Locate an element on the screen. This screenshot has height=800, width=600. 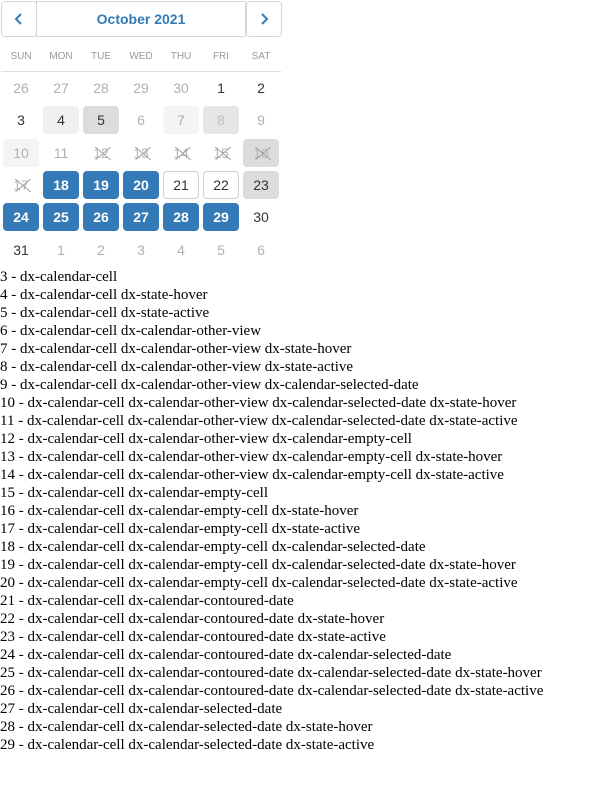
calendar-day-cell: 18 is located at coordinates (61, 185).